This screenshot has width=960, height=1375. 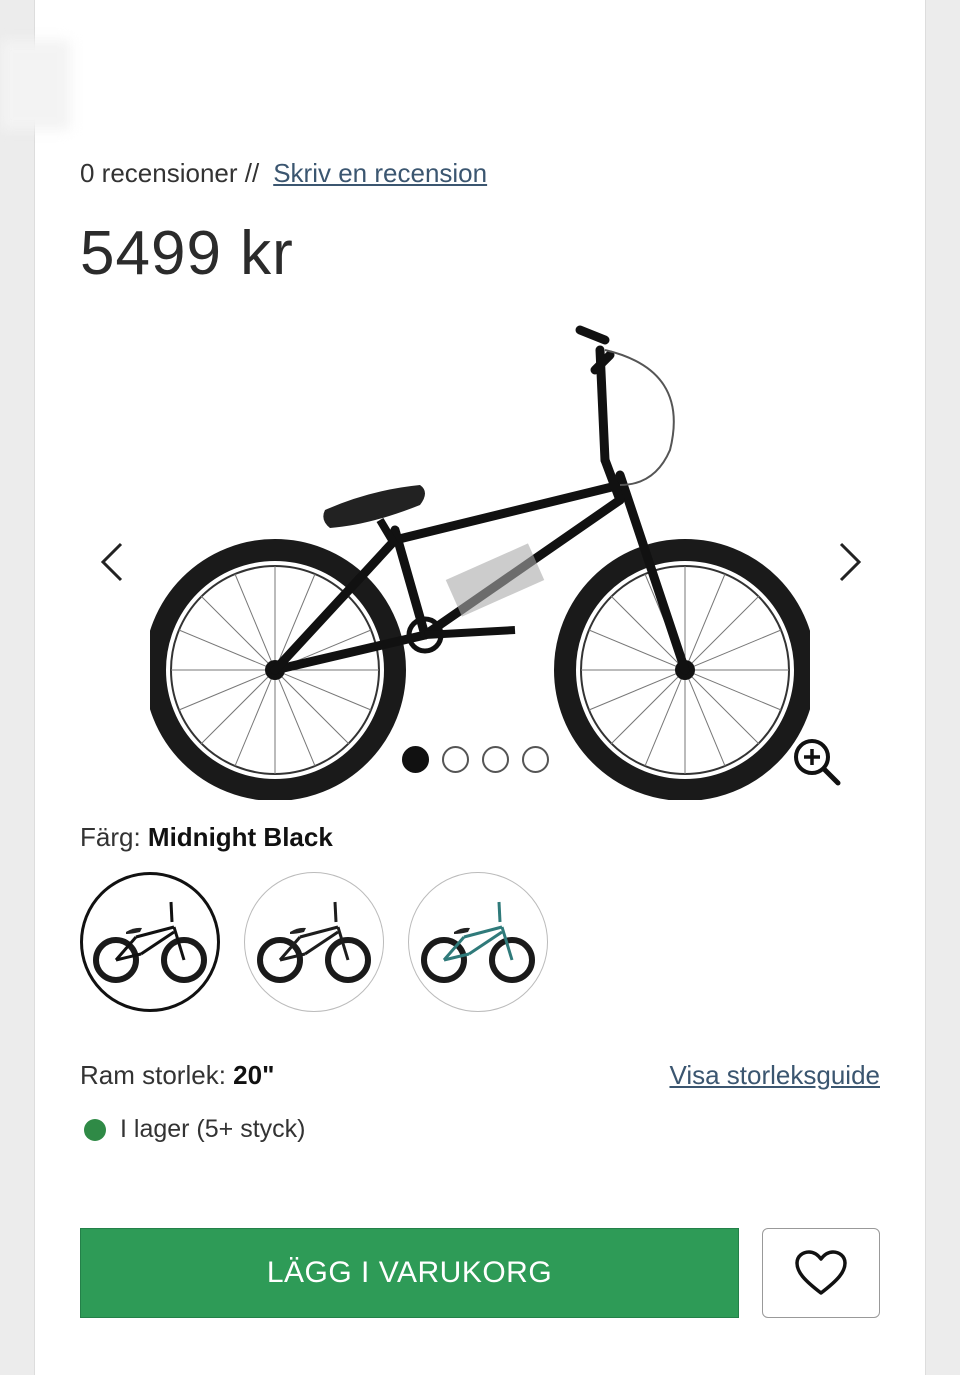 I want to click on size-guide-link: Visa storleksguide, so click(x=774, y=1075).